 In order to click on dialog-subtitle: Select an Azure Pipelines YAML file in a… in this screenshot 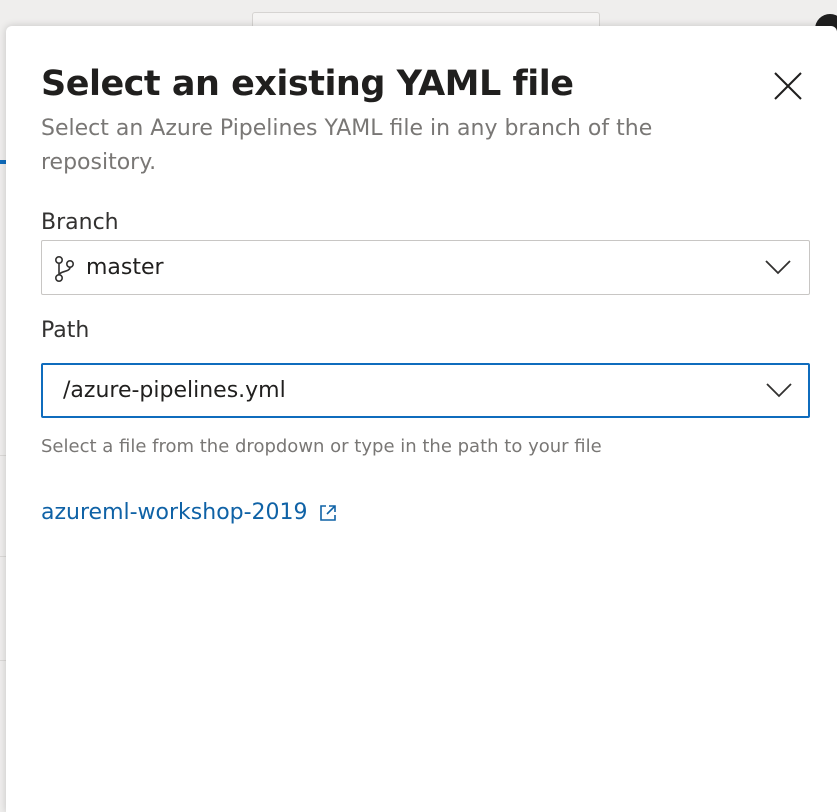, I will do `click(347, 145)`.